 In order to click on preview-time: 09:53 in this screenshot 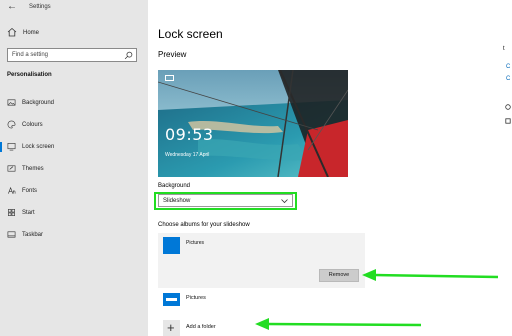, I will do `click(189, 134)`.